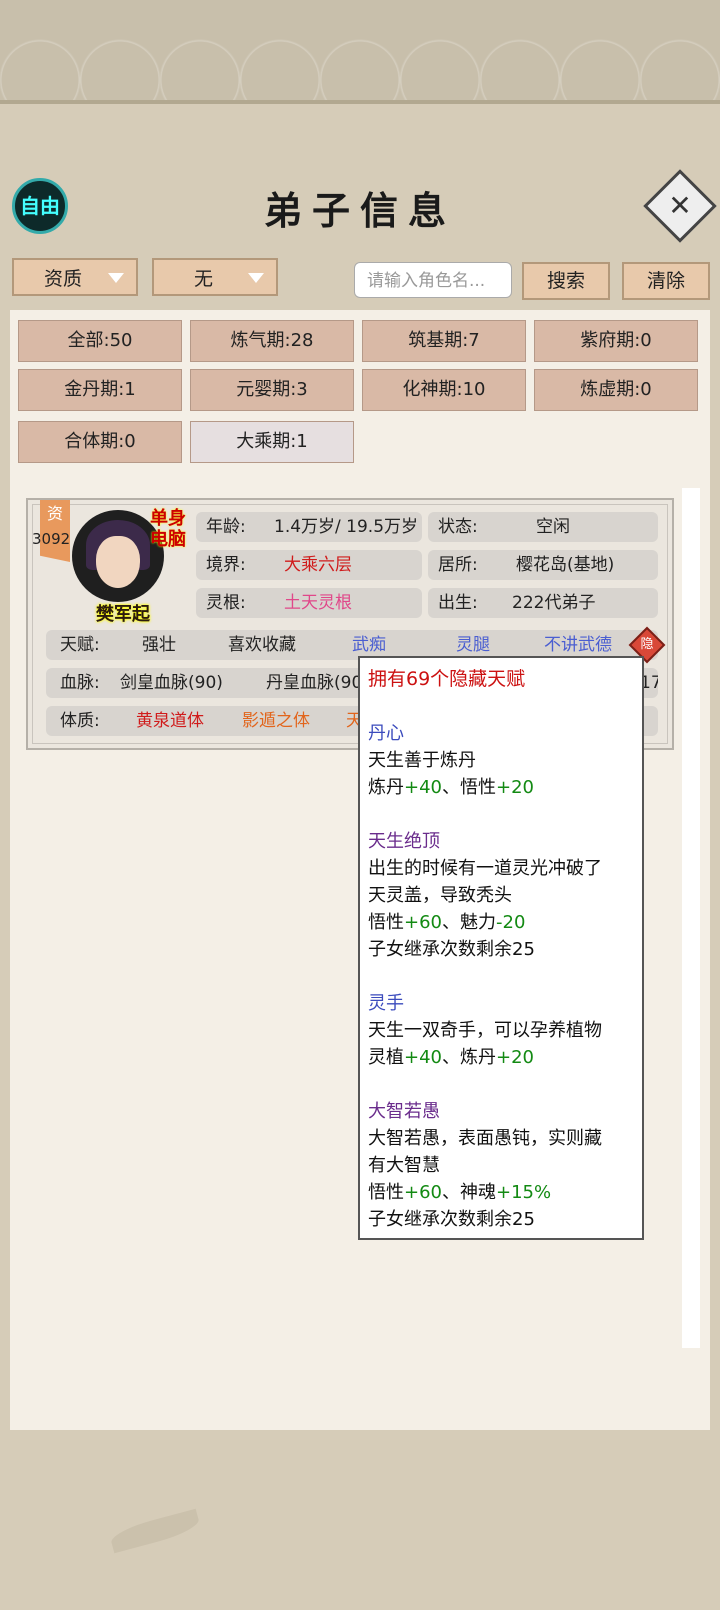  Describe the element at coordinates (447, 679) in the screenshot. I see `tooltip-heading: 拥有69个隐藏天赋` at that location.